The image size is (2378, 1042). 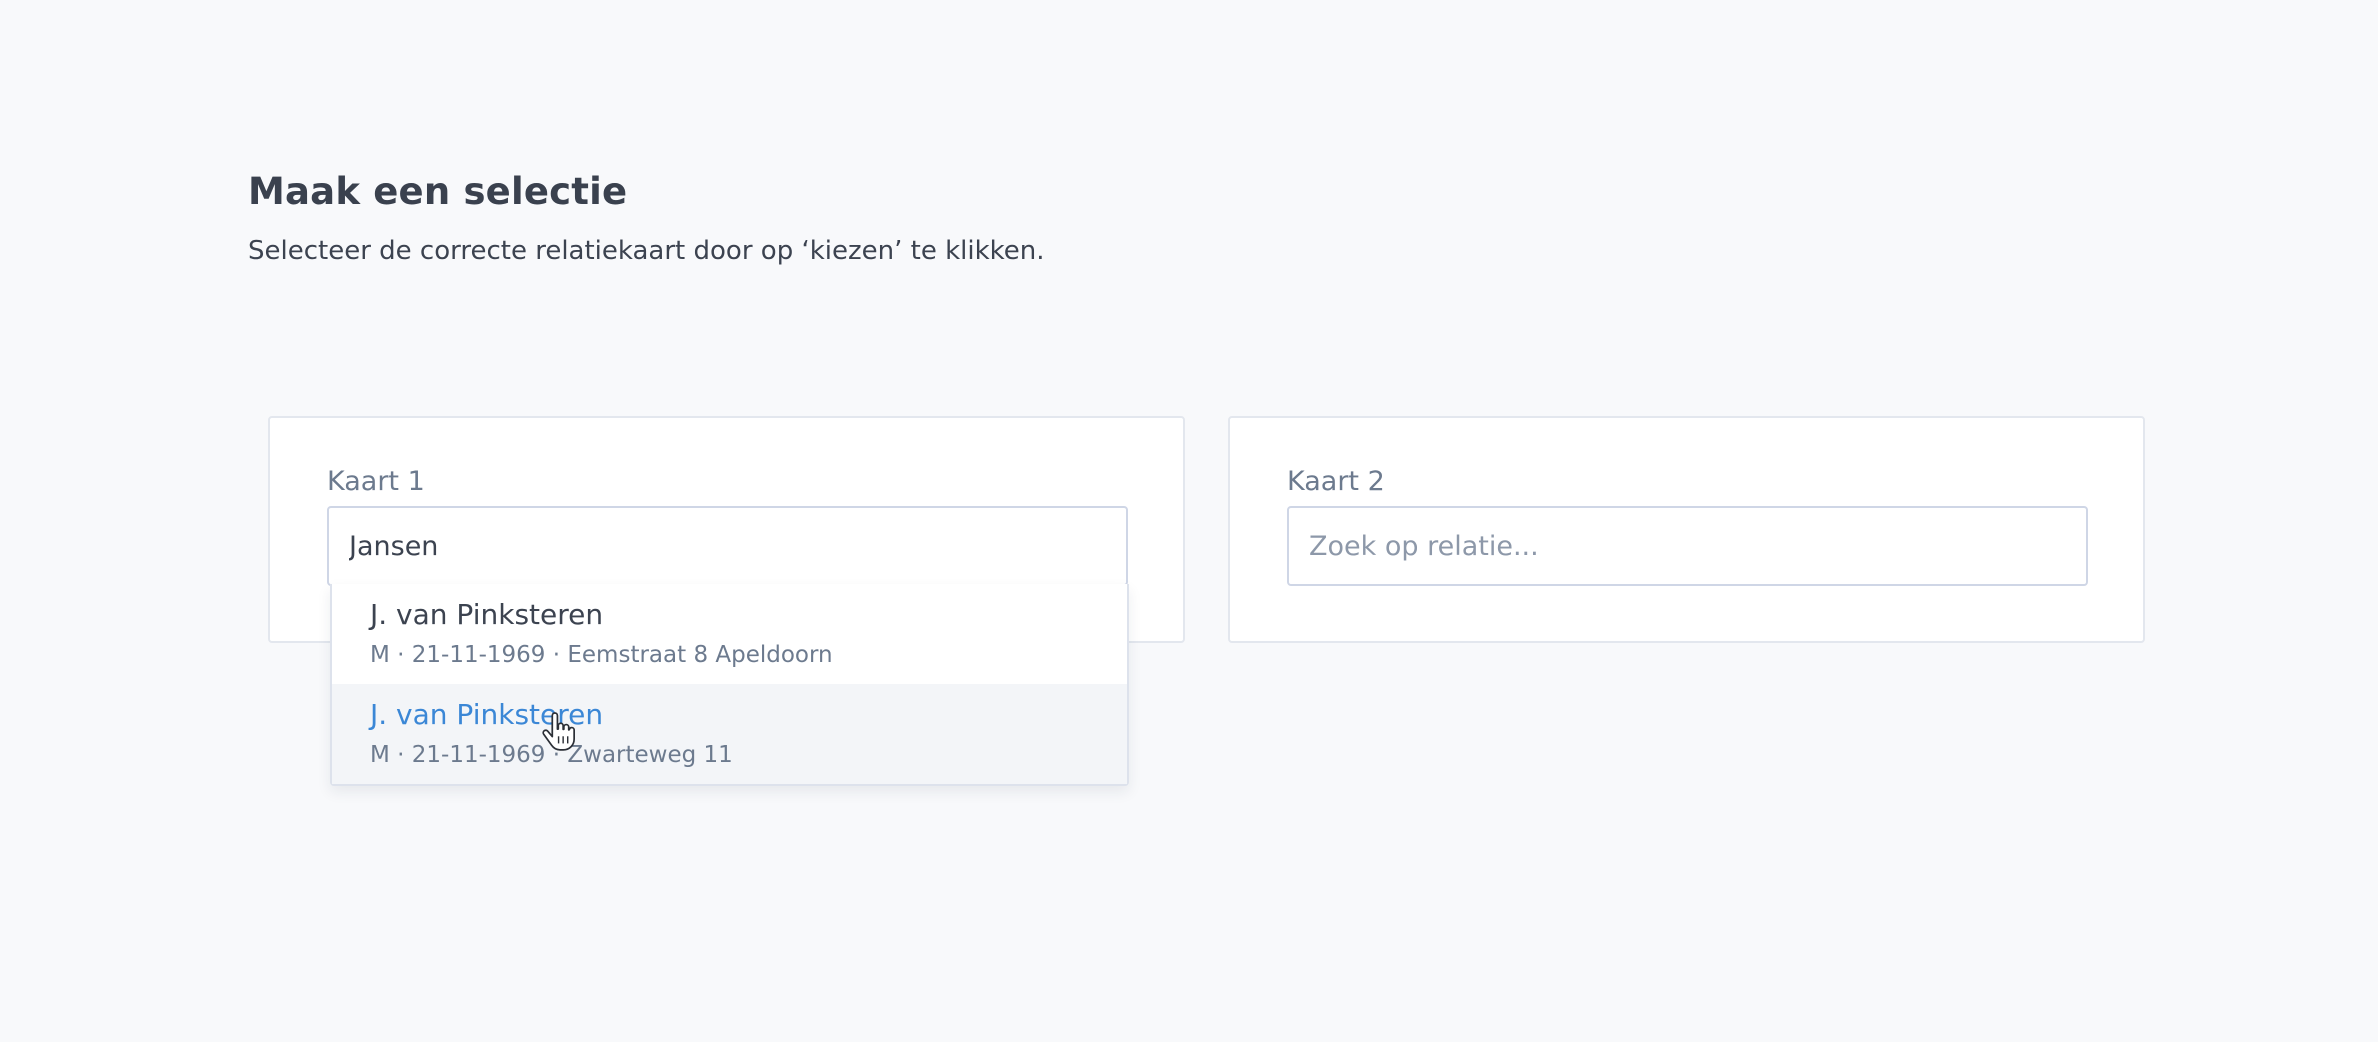 I want to click on card-1-label: Kaart 1, so click(x=376, y=481).